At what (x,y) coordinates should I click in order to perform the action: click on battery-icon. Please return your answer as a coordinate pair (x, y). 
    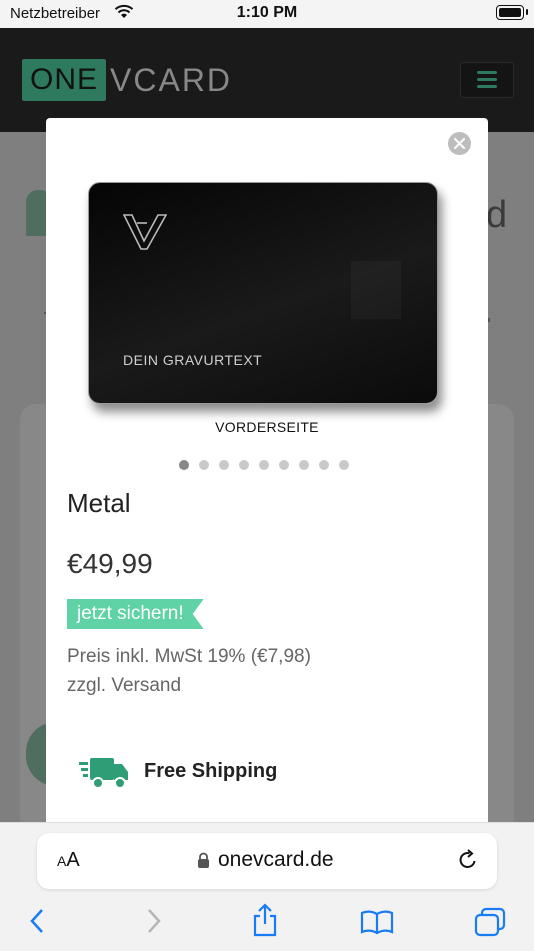
    Looking at the image, I should click on (512, 12).